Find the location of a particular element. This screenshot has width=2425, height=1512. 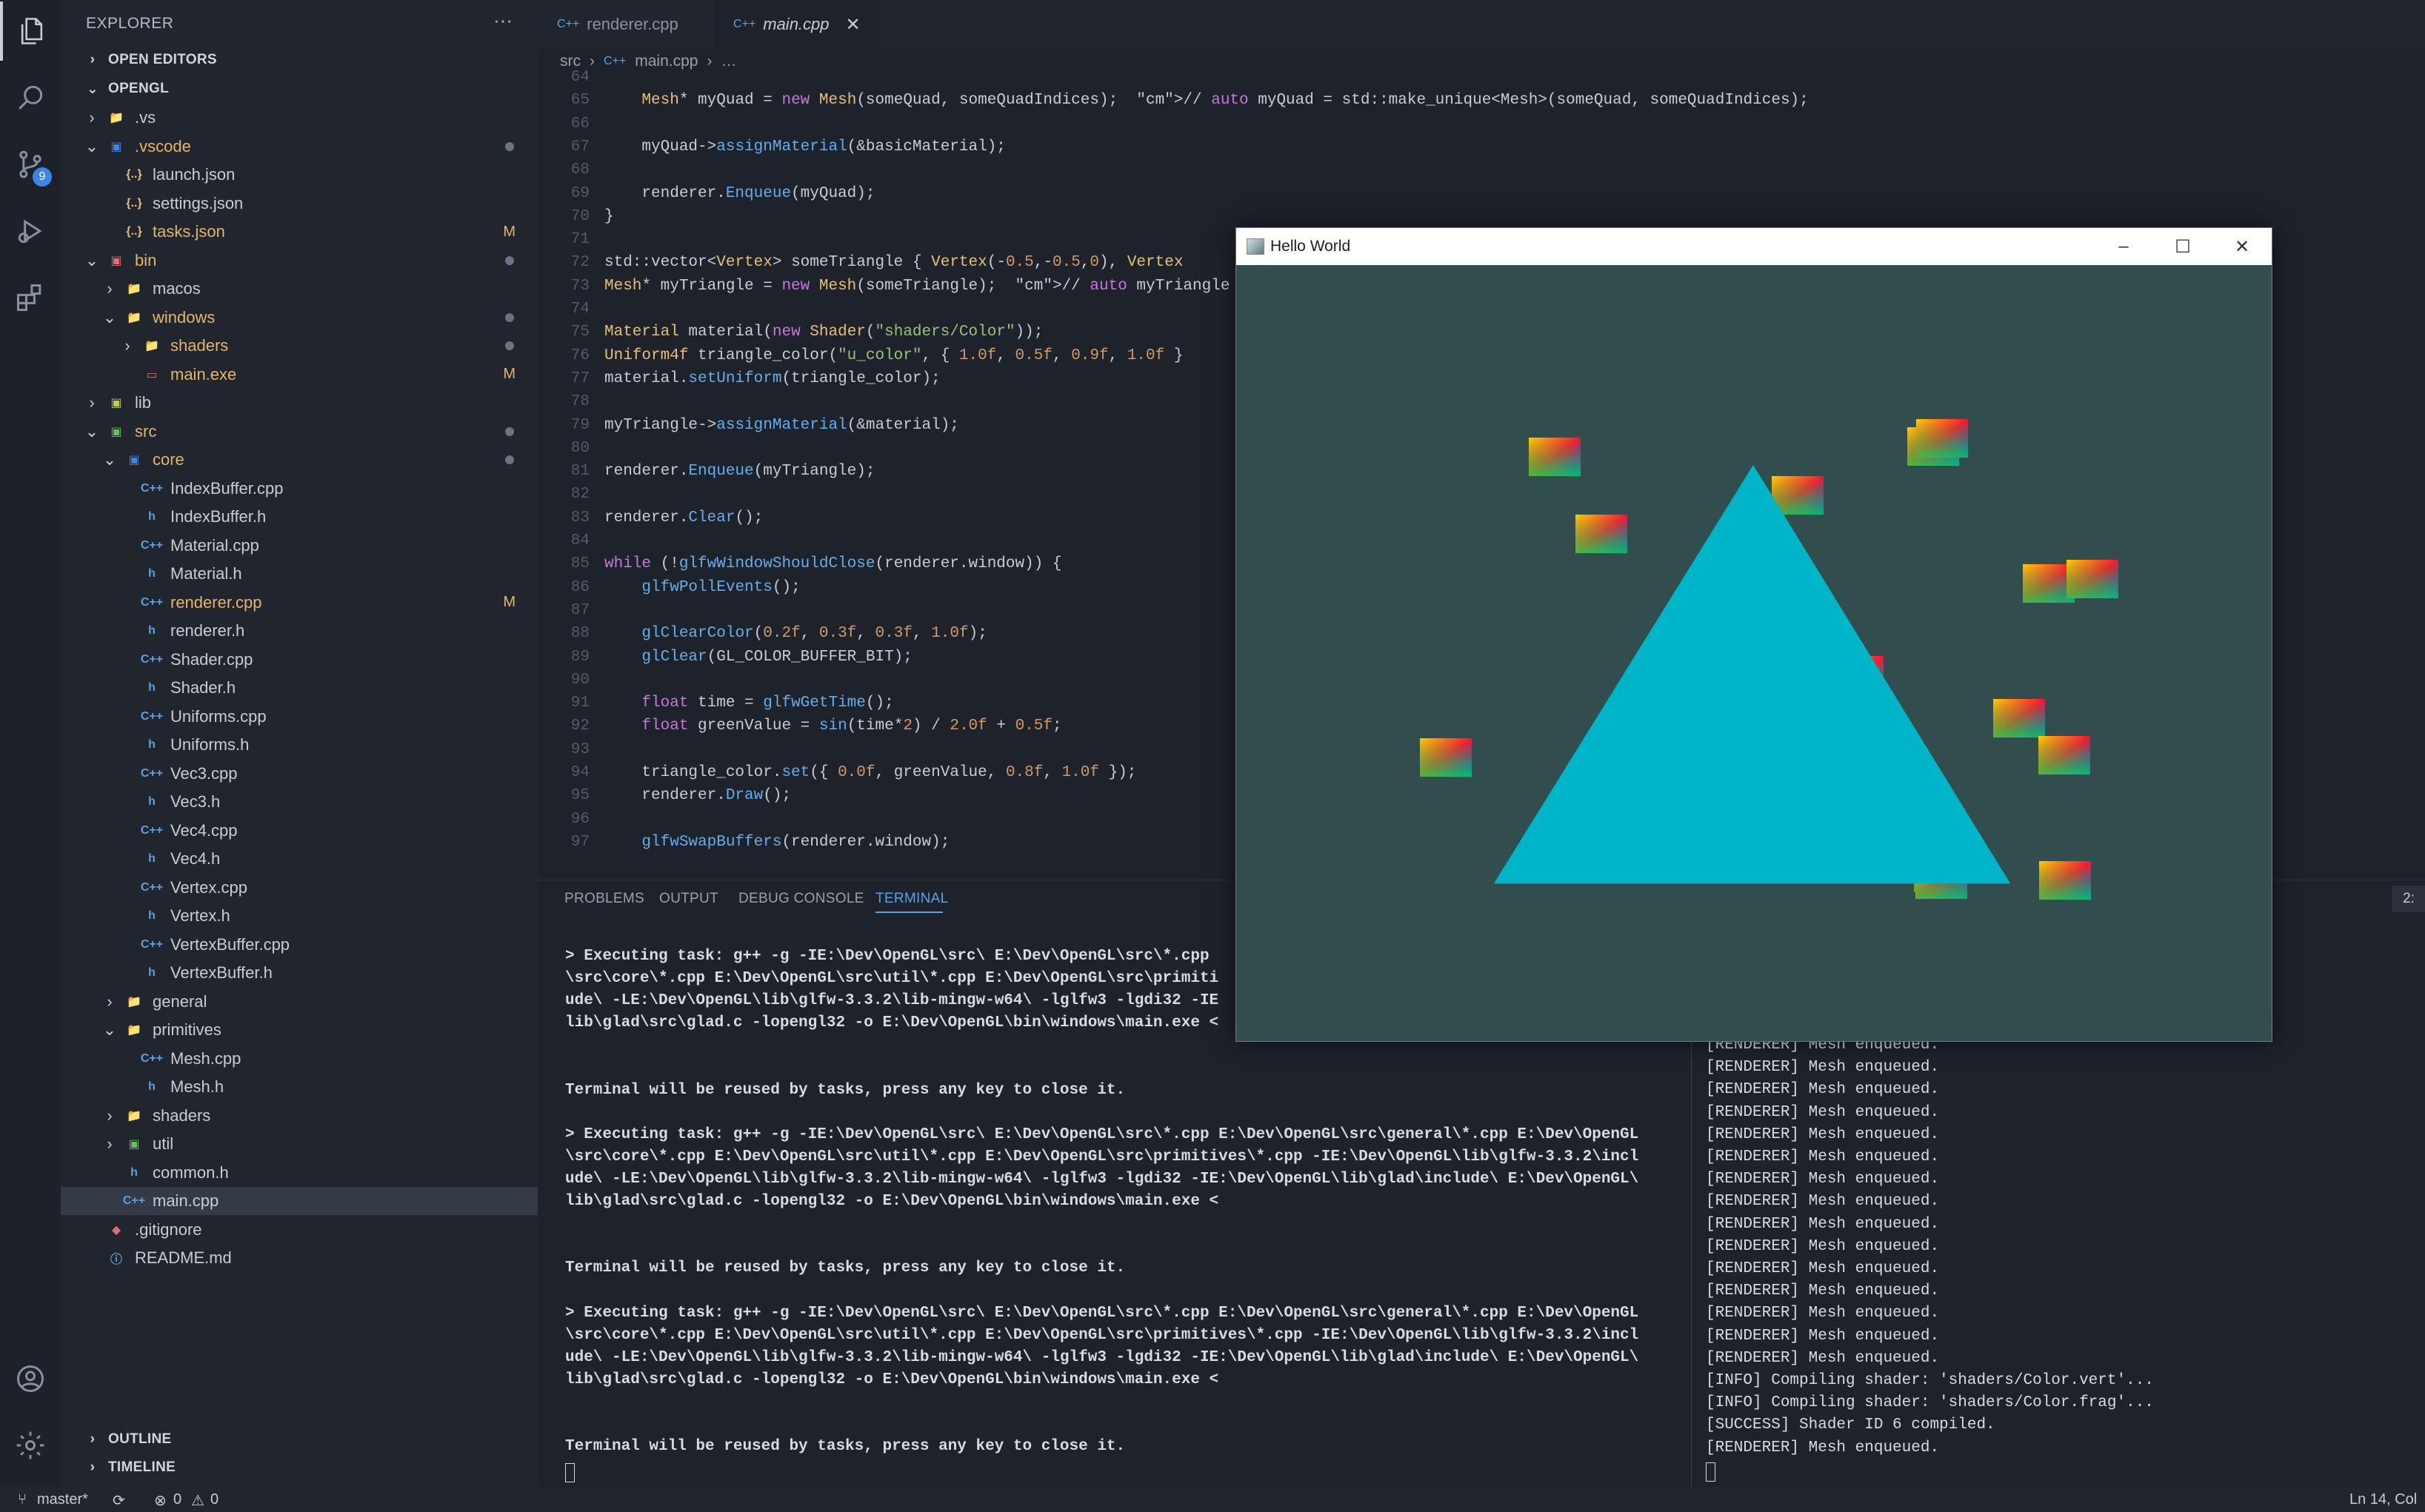

tree-item: C++ main.cpp is located at coordinates (299, 1201).